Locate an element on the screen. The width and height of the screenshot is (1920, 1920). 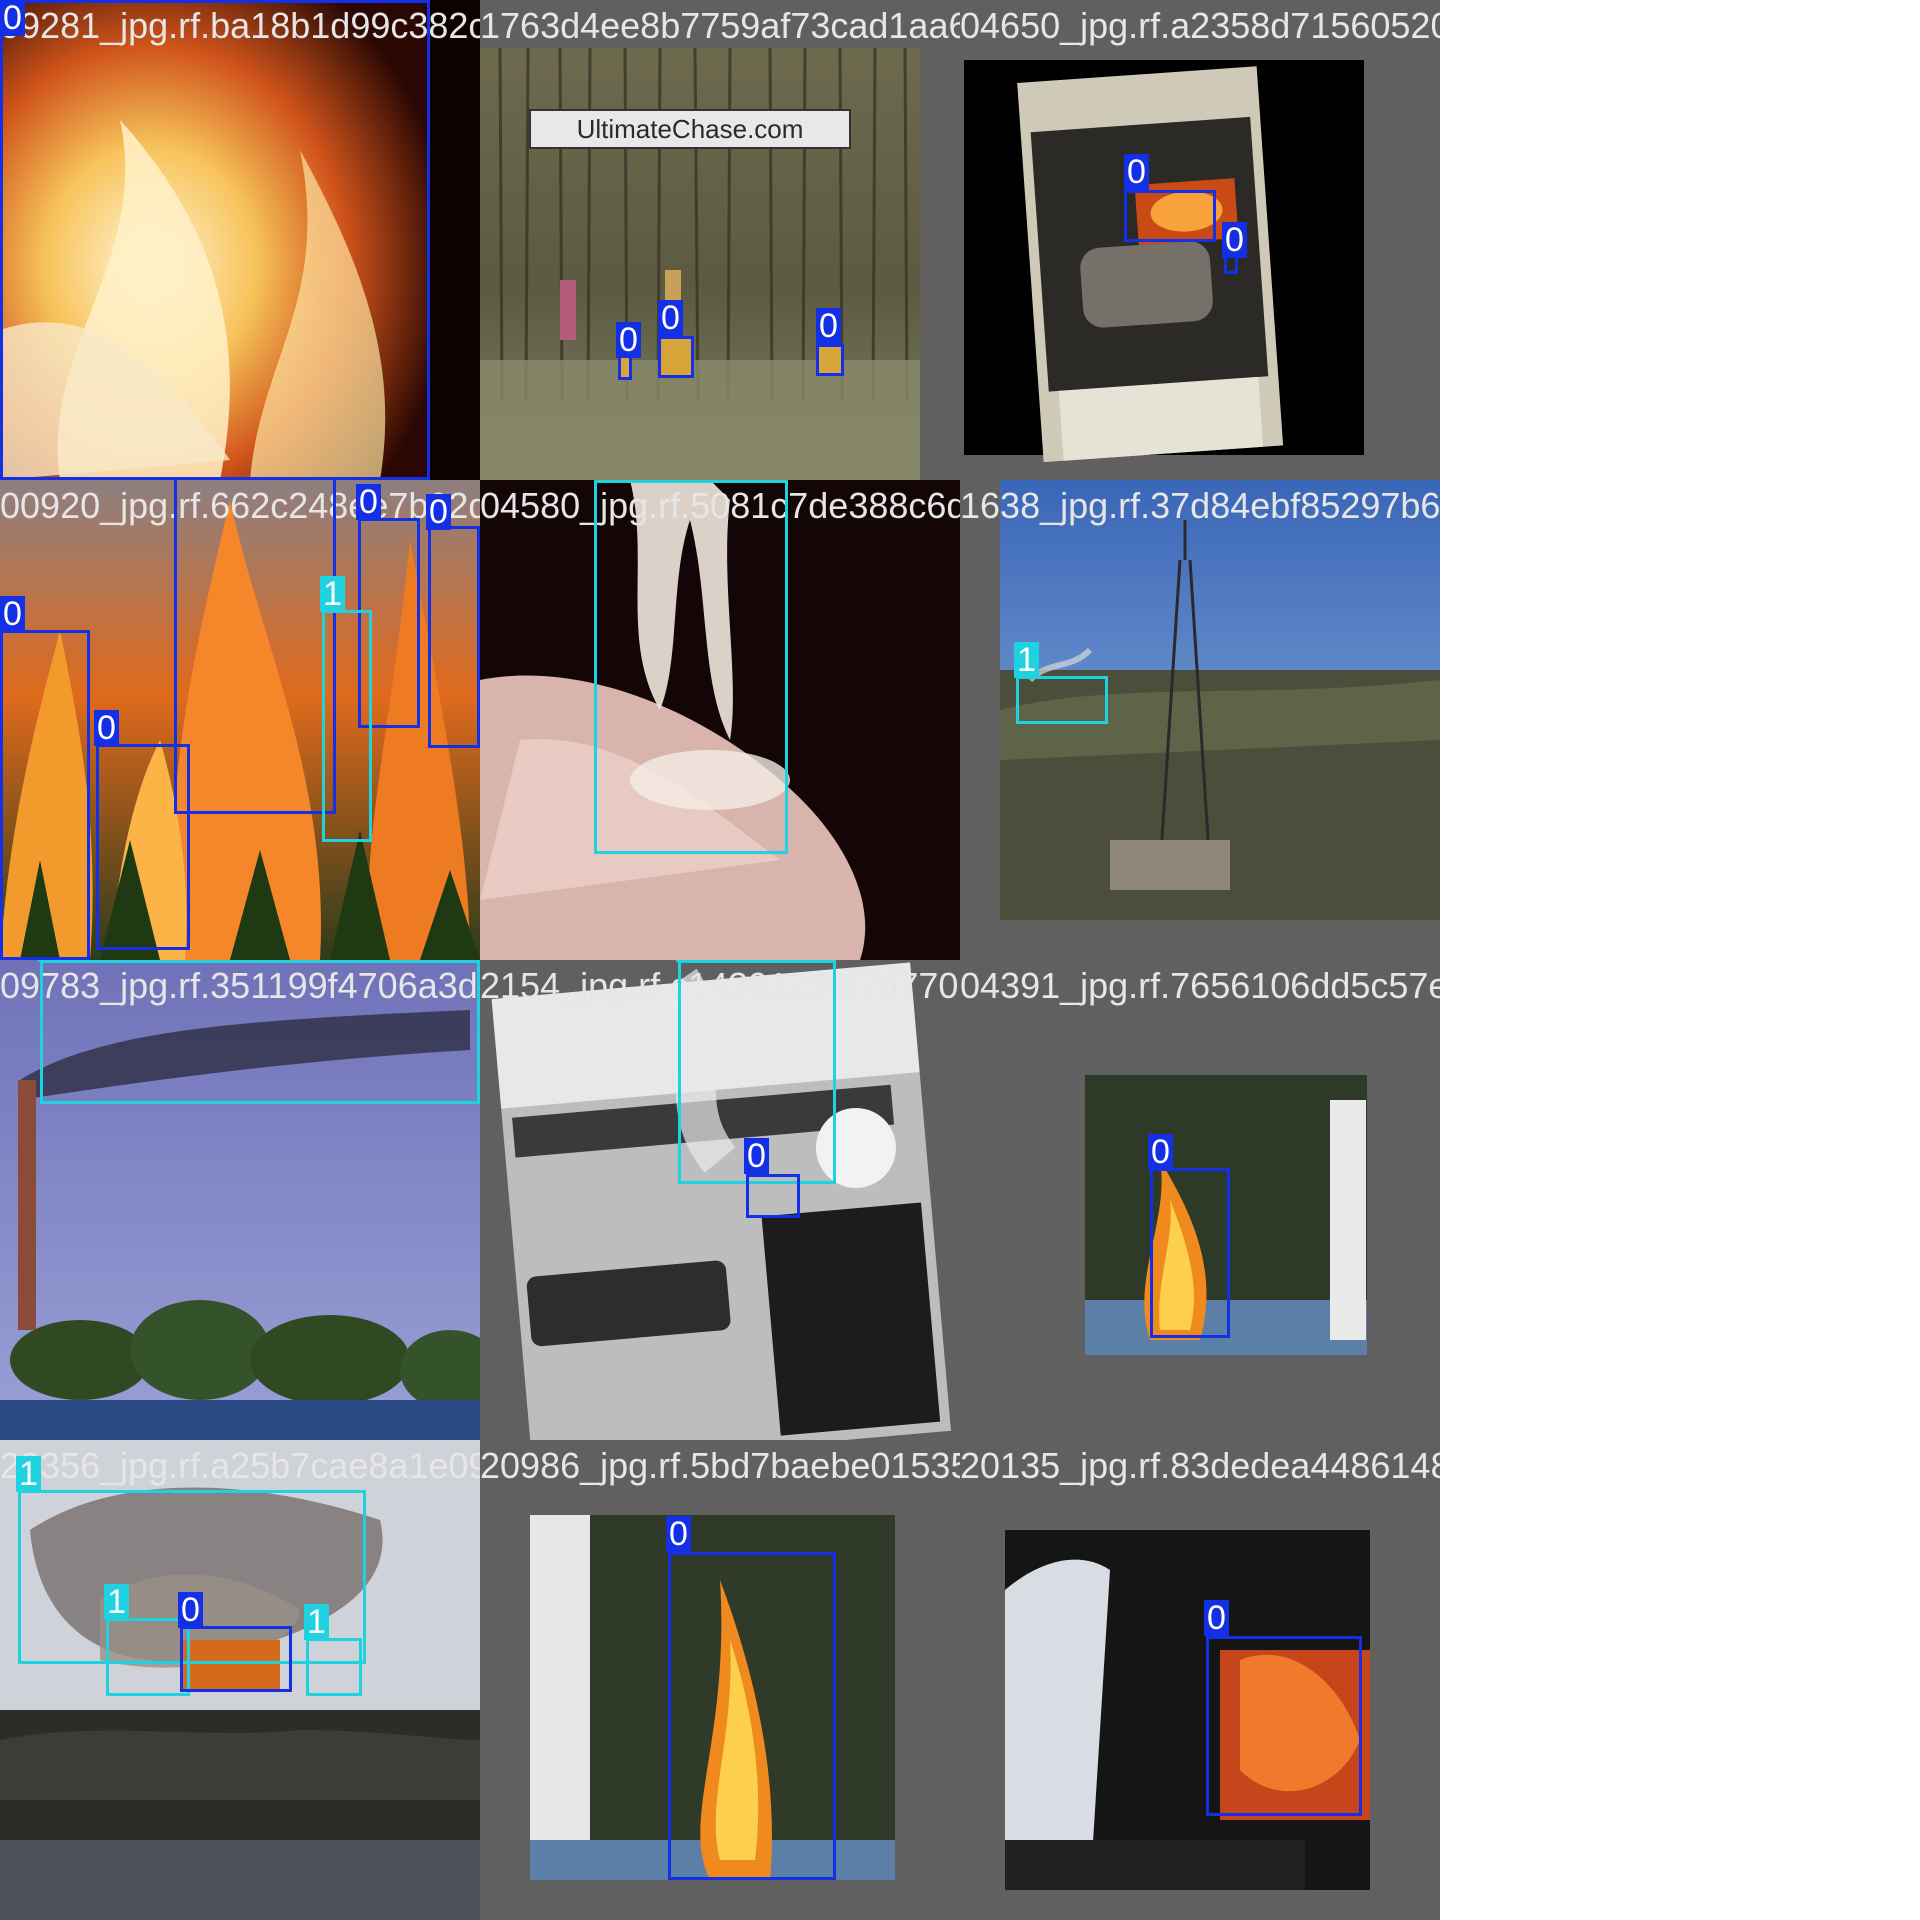
forest-photo is located at coordinates (720, 240).